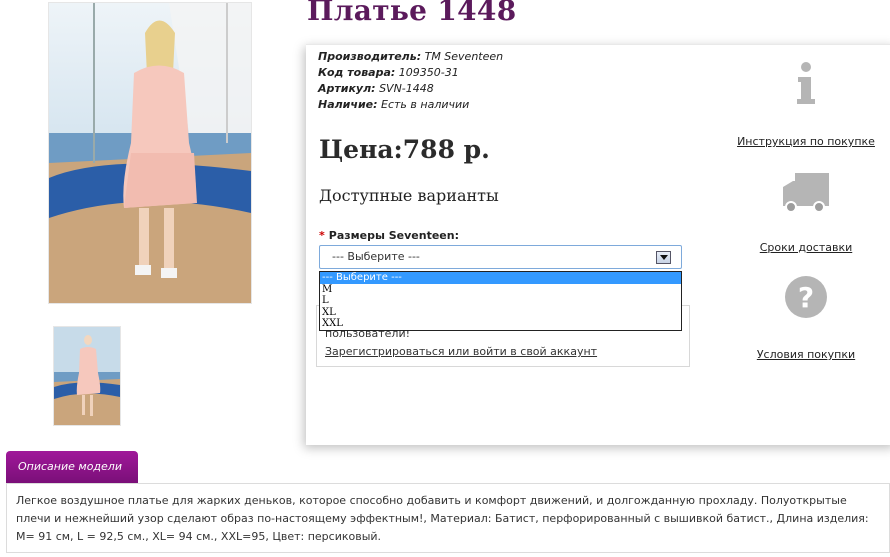 This screenshot has width=890, height=557. What do you see at coordinates (370, 56) in the screenshot?
I see `manufacturer-label: Производитель:` at bounding box center [370, 56].